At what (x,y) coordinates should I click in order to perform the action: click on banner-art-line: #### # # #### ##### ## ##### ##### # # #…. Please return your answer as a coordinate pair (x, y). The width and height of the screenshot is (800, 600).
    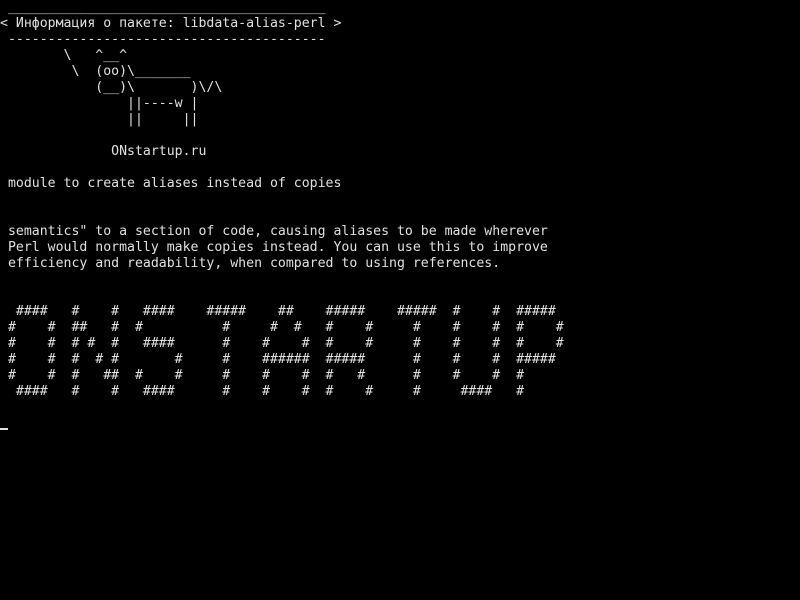
    Looking at the image, I should click on (278, 311).